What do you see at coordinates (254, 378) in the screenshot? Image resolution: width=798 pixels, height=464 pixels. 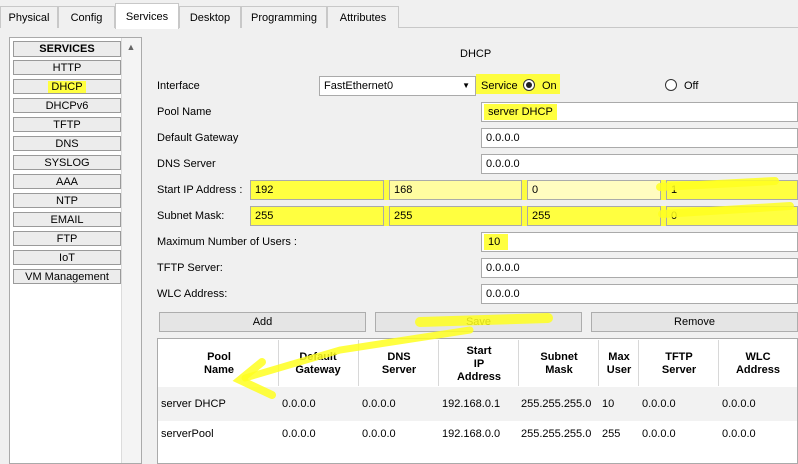 I see `arrow-head` at bounding box center [254, 378].